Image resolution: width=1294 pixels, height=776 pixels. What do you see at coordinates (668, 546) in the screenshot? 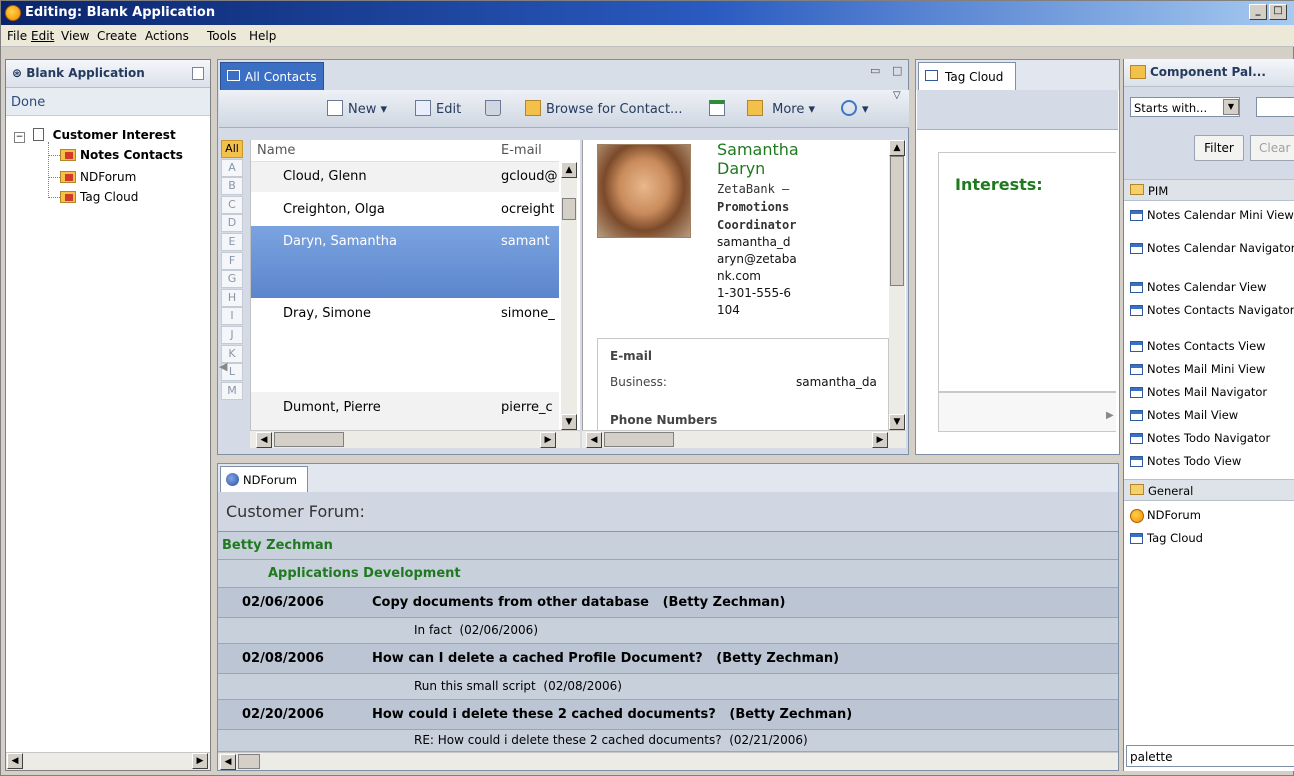
I see `forum-author-row: Betty Zechman` at bounding box center [668, 546].